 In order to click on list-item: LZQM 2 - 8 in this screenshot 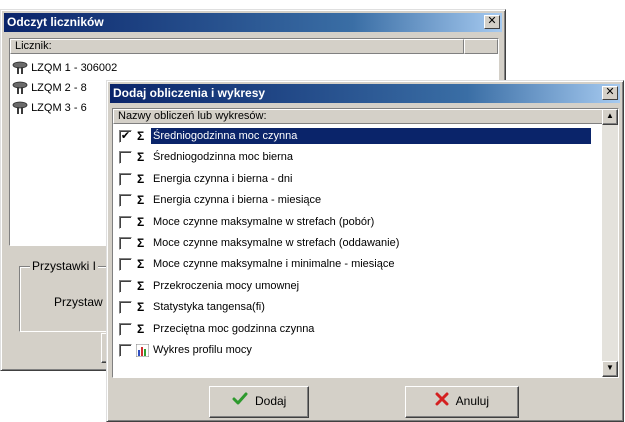, I will do `click(49, 88)`.